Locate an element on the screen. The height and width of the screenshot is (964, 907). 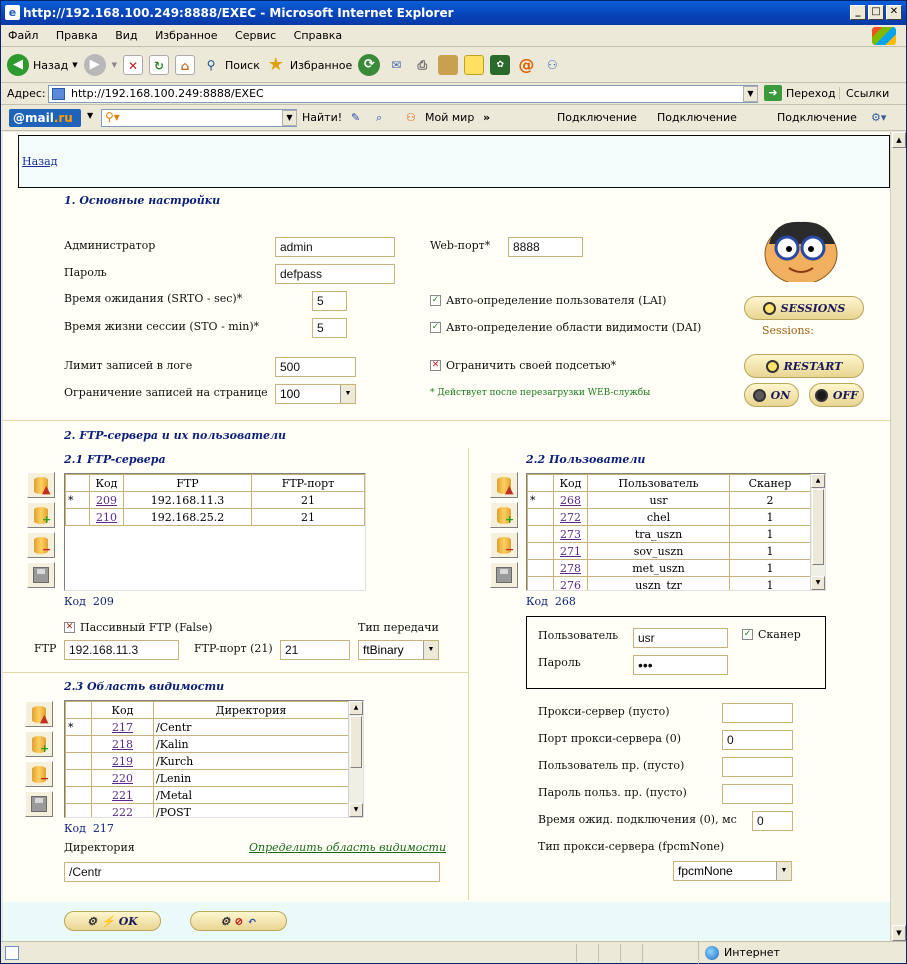
table-row: 220/Lenin is located at coordinates (207, 778).